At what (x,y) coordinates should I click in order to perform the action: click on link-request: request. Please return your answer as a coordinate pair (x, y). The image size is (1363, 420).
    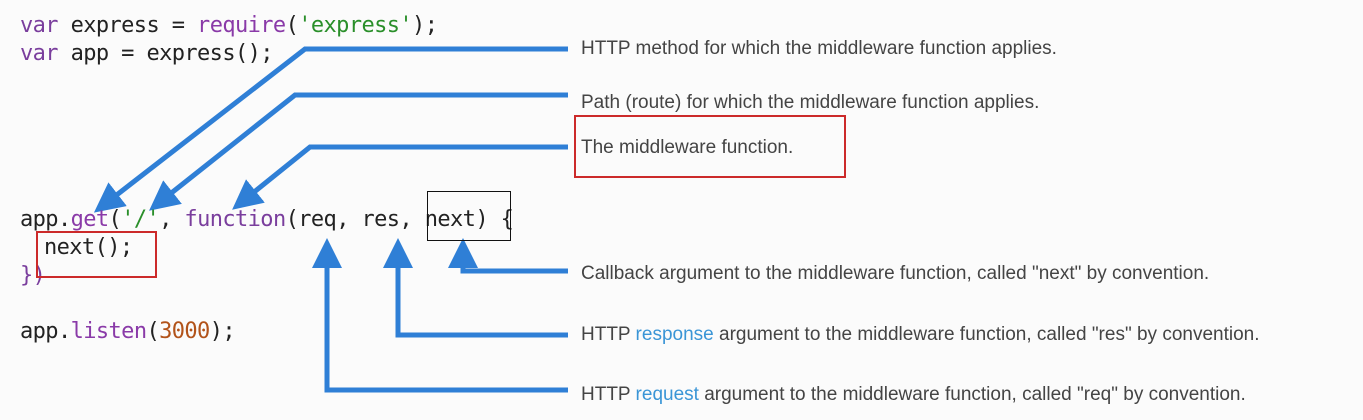
    Looking at the image, I should click on (667, 394).